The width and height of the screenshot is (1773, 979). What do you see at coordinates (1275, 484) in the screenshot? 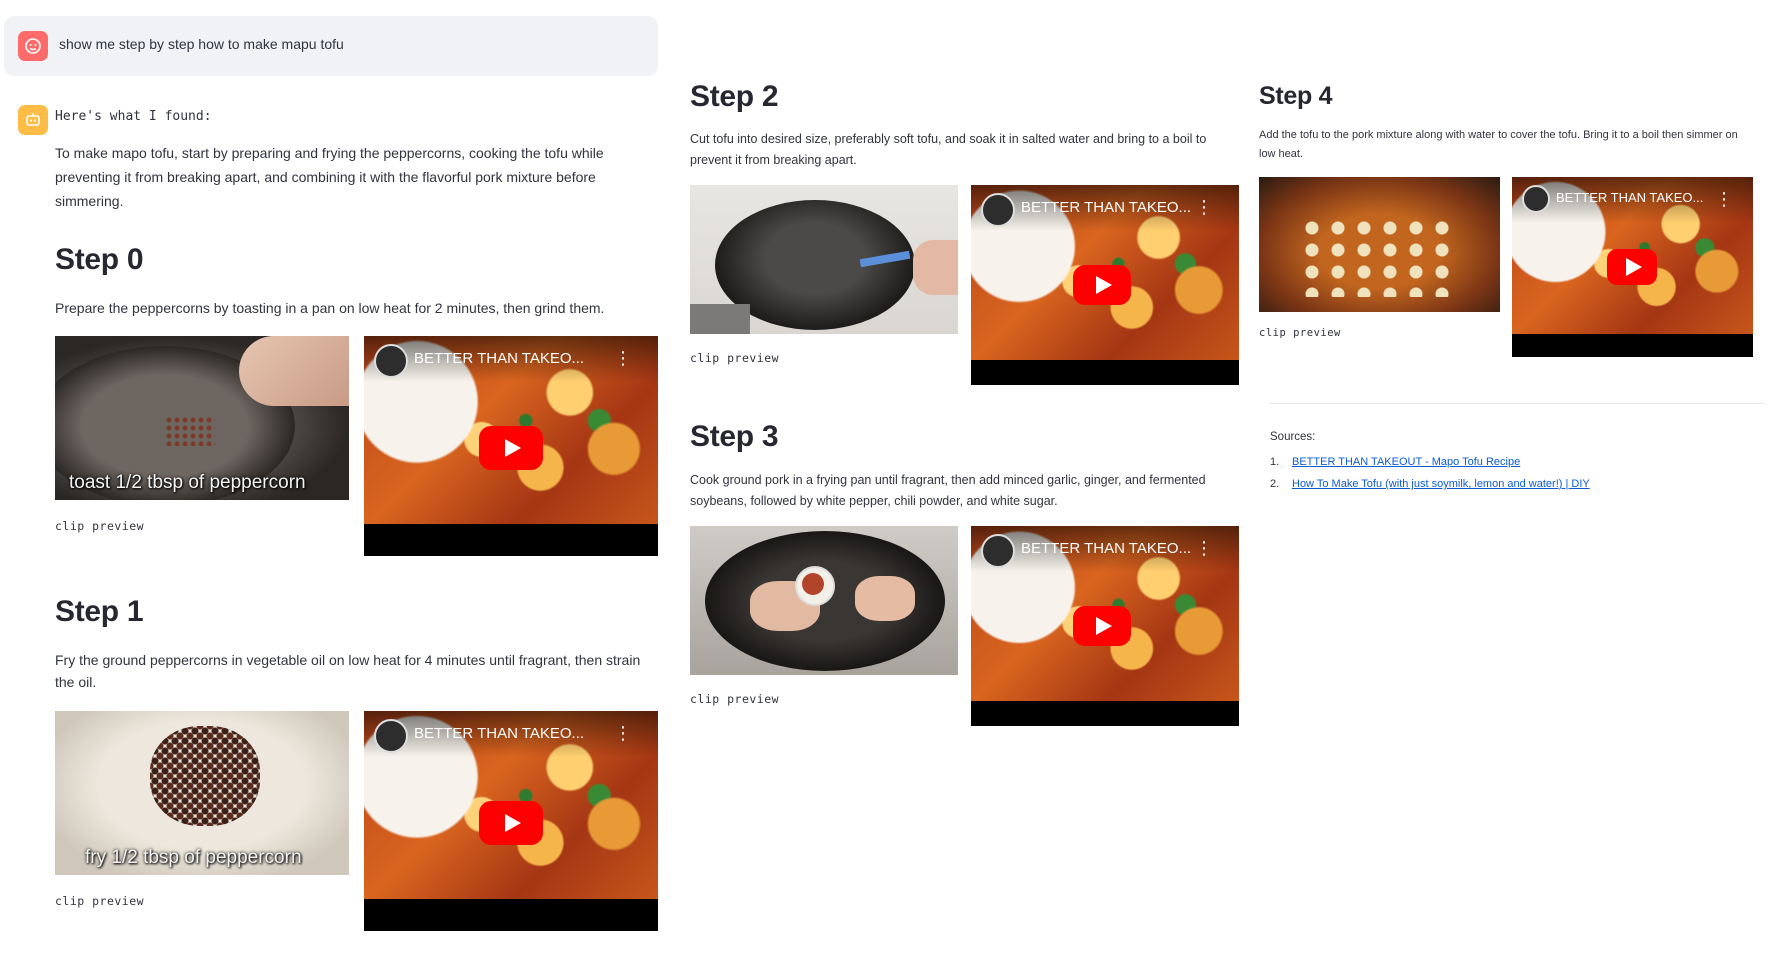
I see `source-number: 2.` at bounding box center [1275, 484].